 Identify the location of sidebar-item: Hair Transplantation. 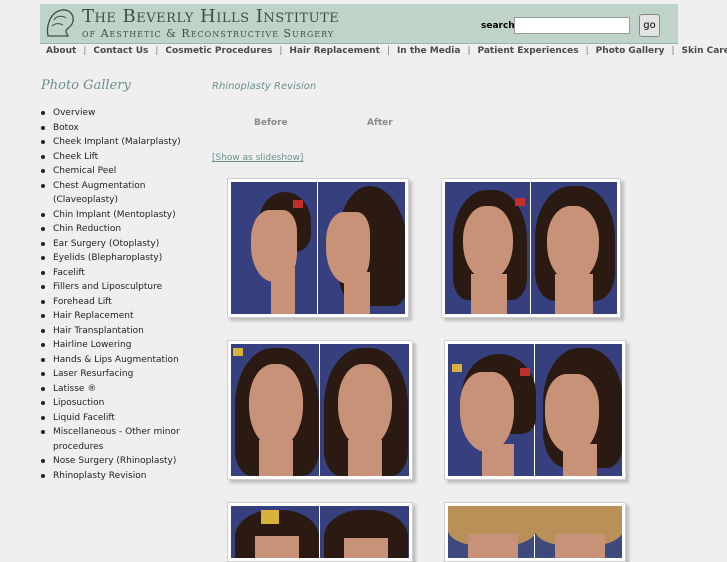
(125, 331).